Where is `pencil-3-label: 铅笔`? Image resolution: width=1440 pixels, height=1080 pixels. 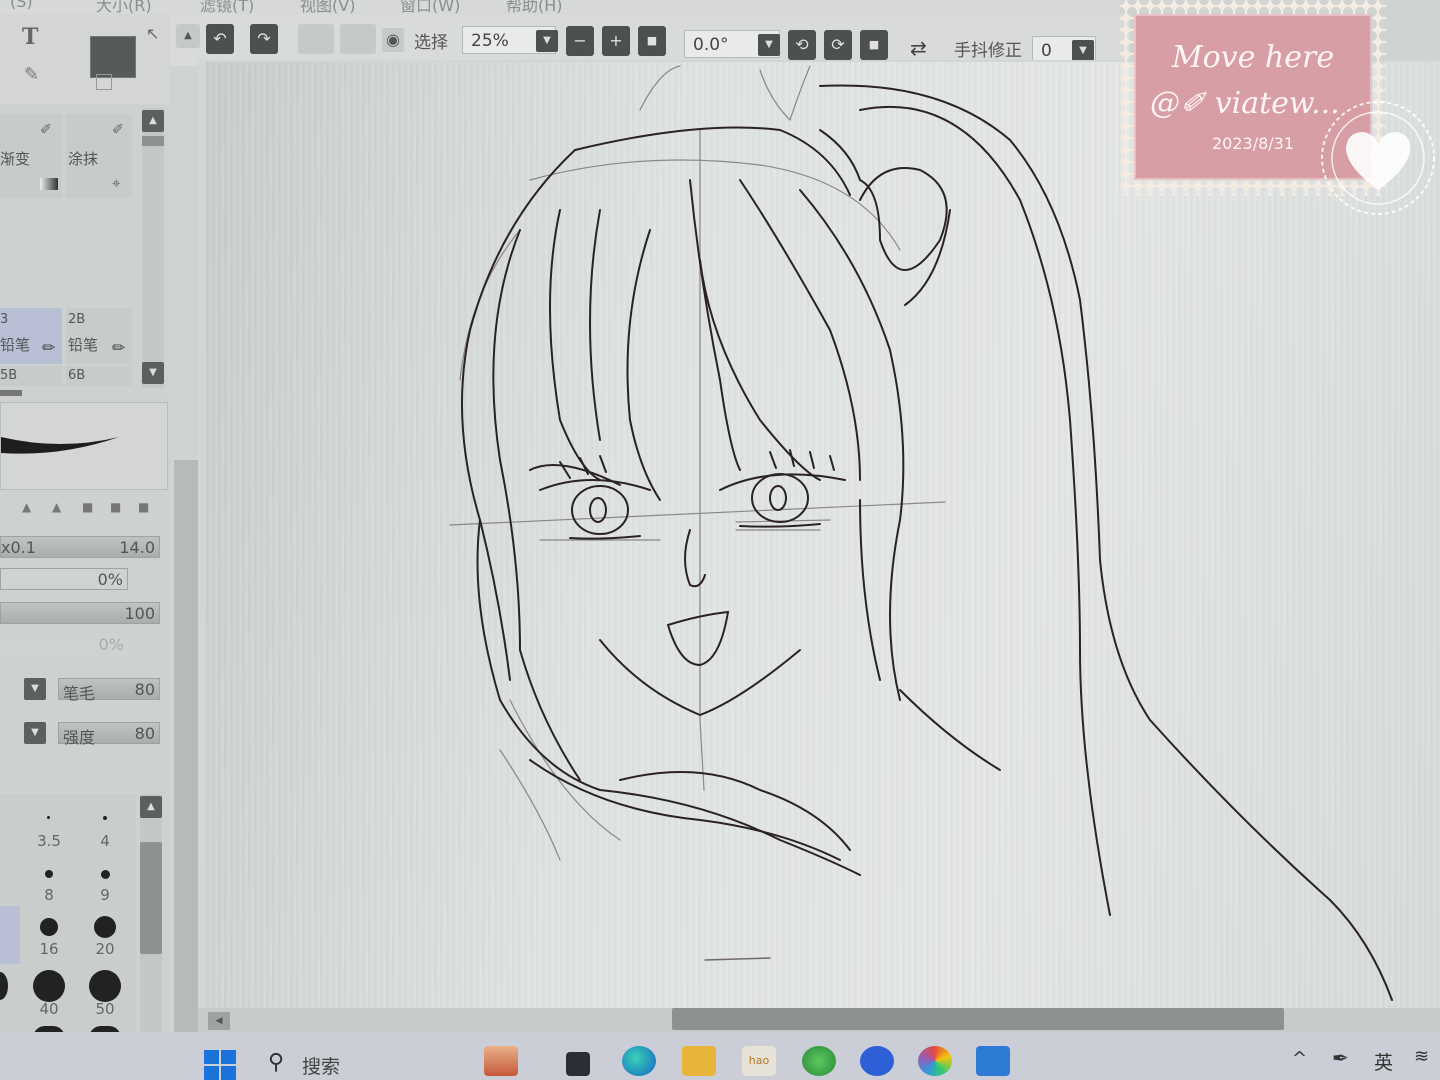
pencil-3-label: 铅笔 is located at coordinates (15, 345).